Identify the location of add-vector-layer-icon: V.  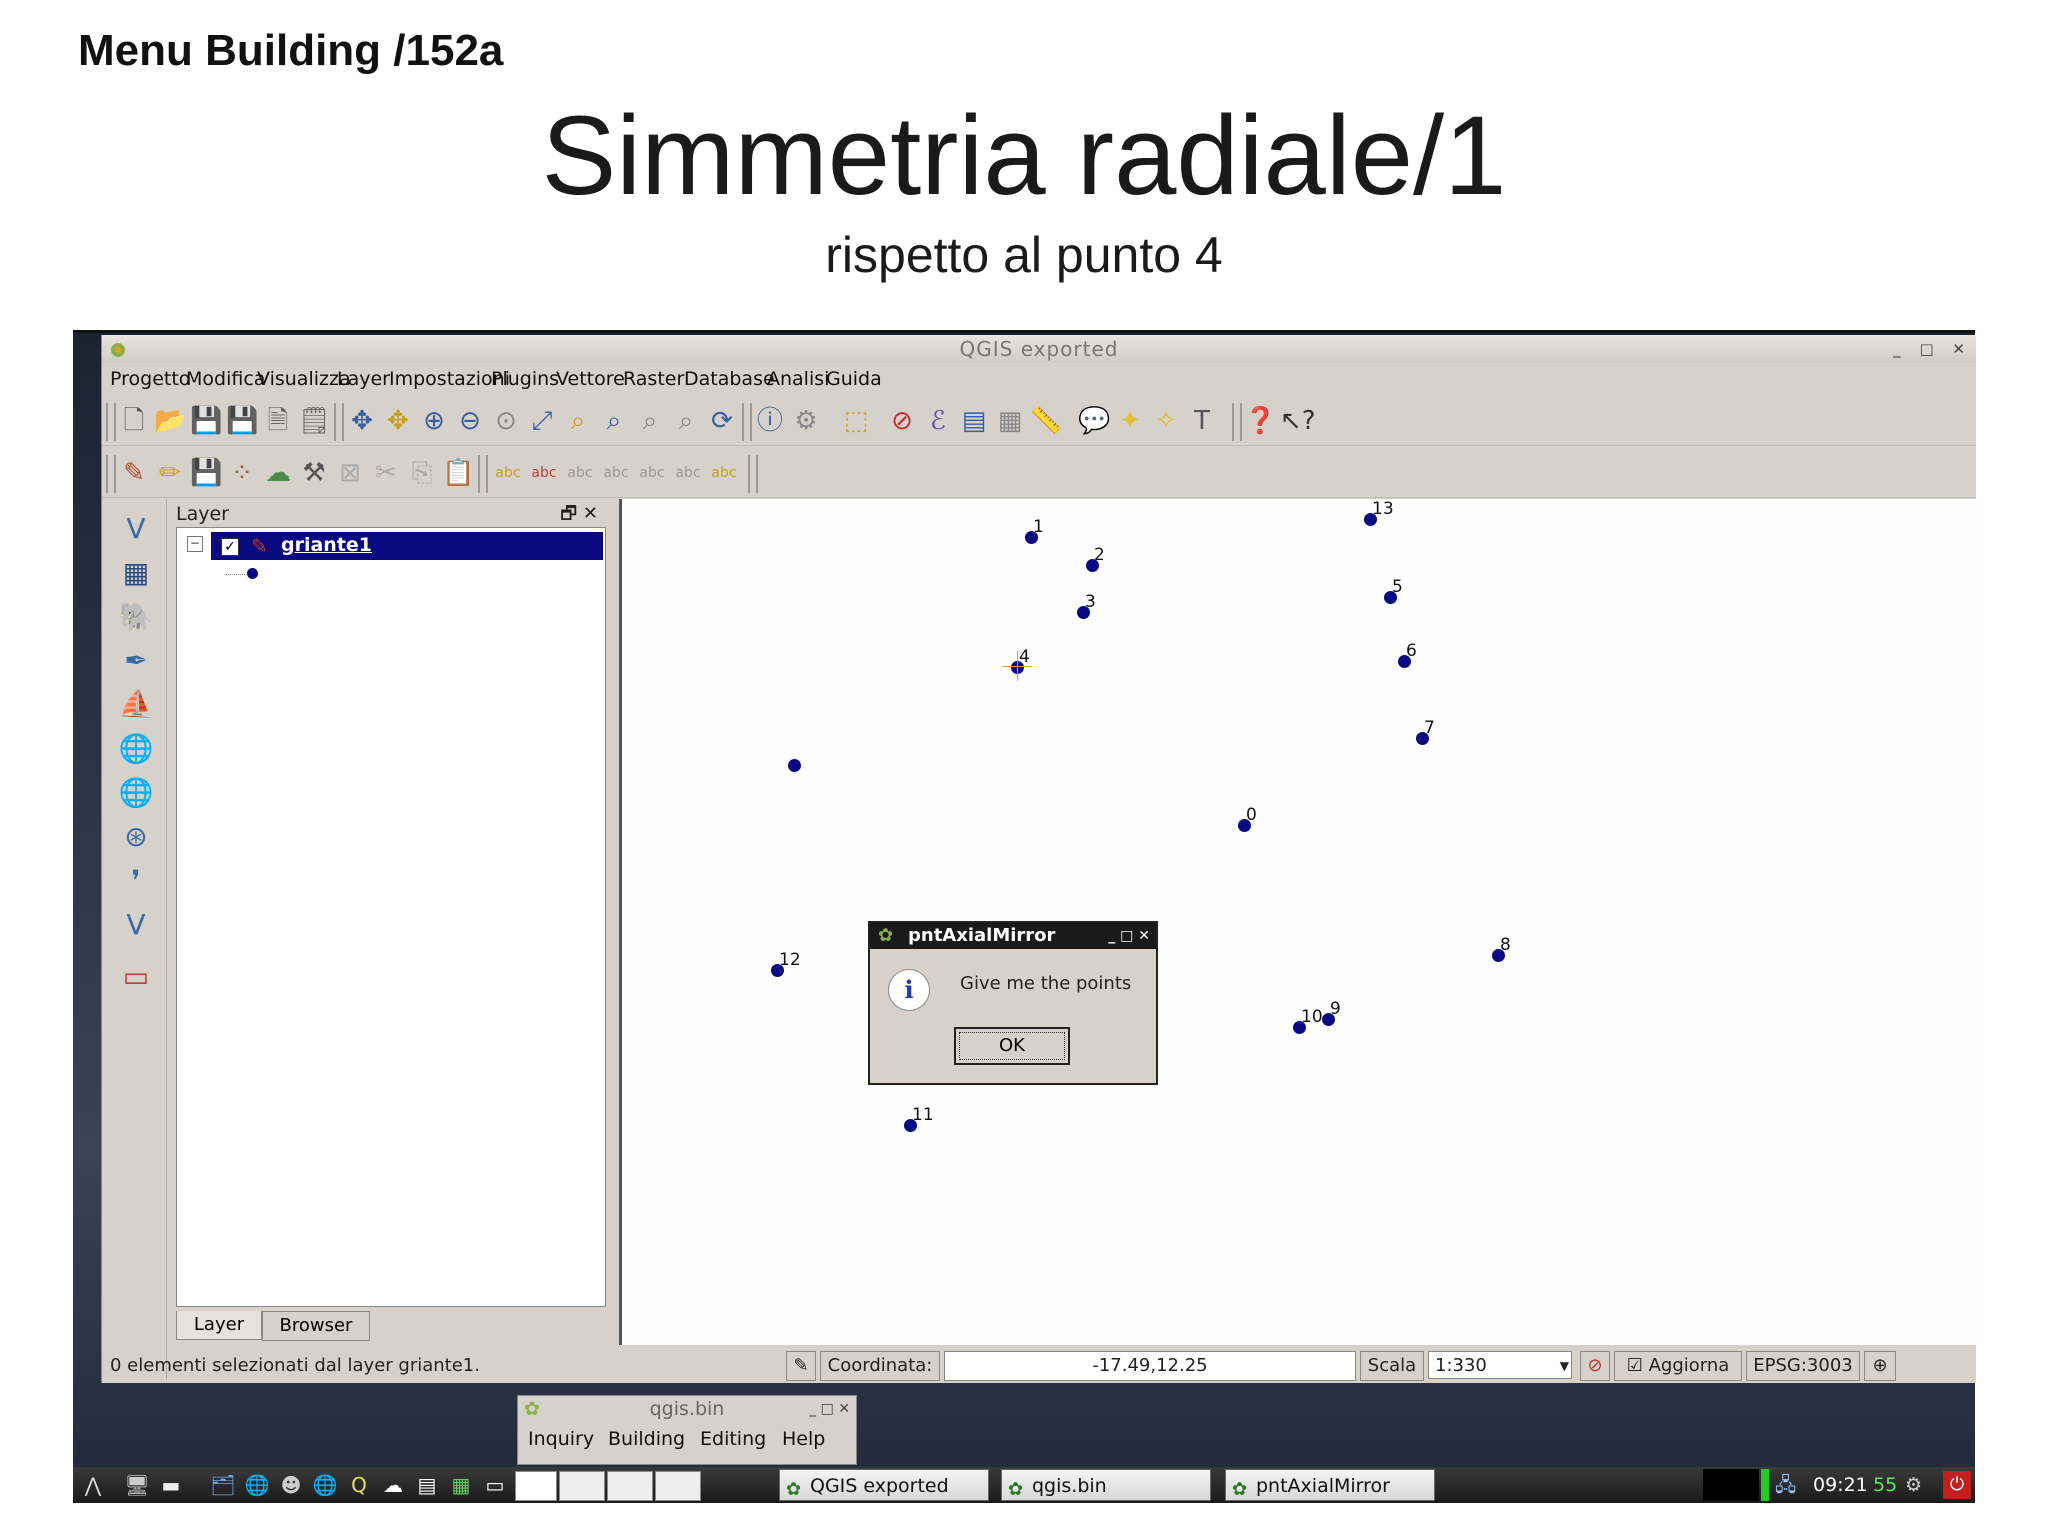
(136, 529).